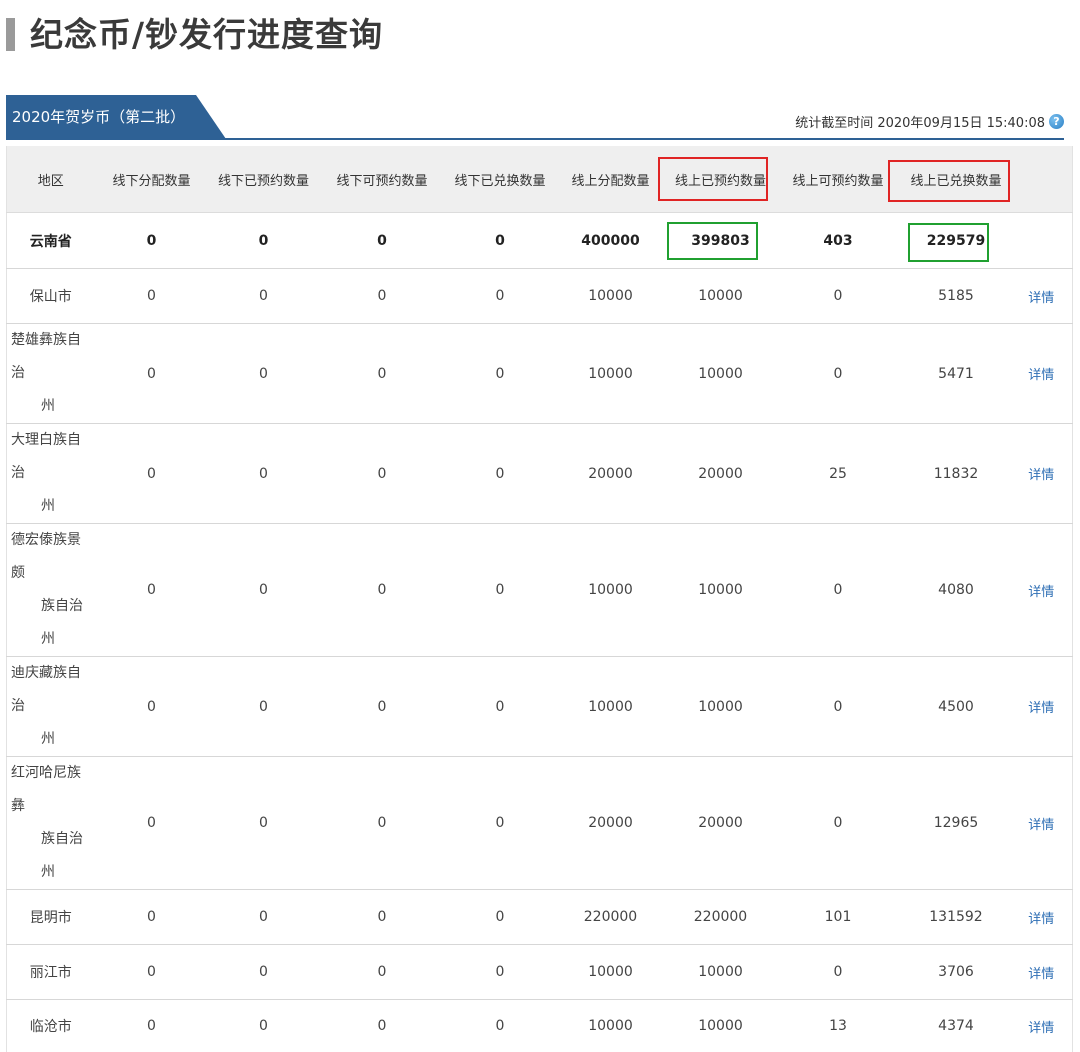 This screenshot has height=1052, width=1080. I want to click on value-cell: 4500, so click(956, 707).